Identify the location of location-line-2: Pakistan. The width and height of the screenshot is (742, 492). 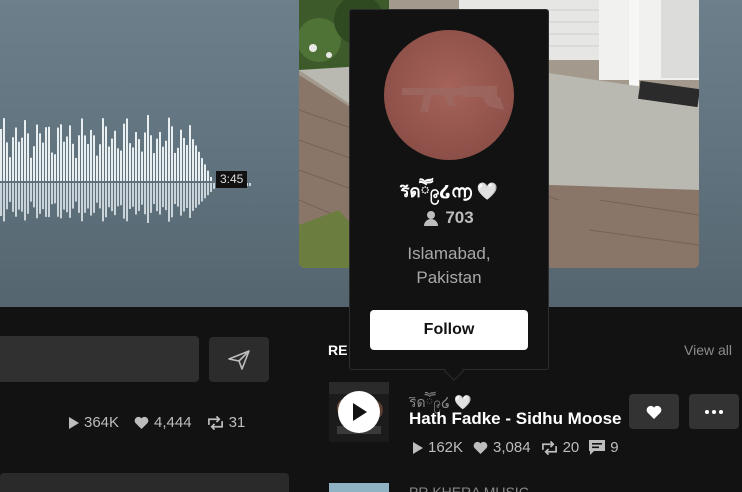
(449, 277).